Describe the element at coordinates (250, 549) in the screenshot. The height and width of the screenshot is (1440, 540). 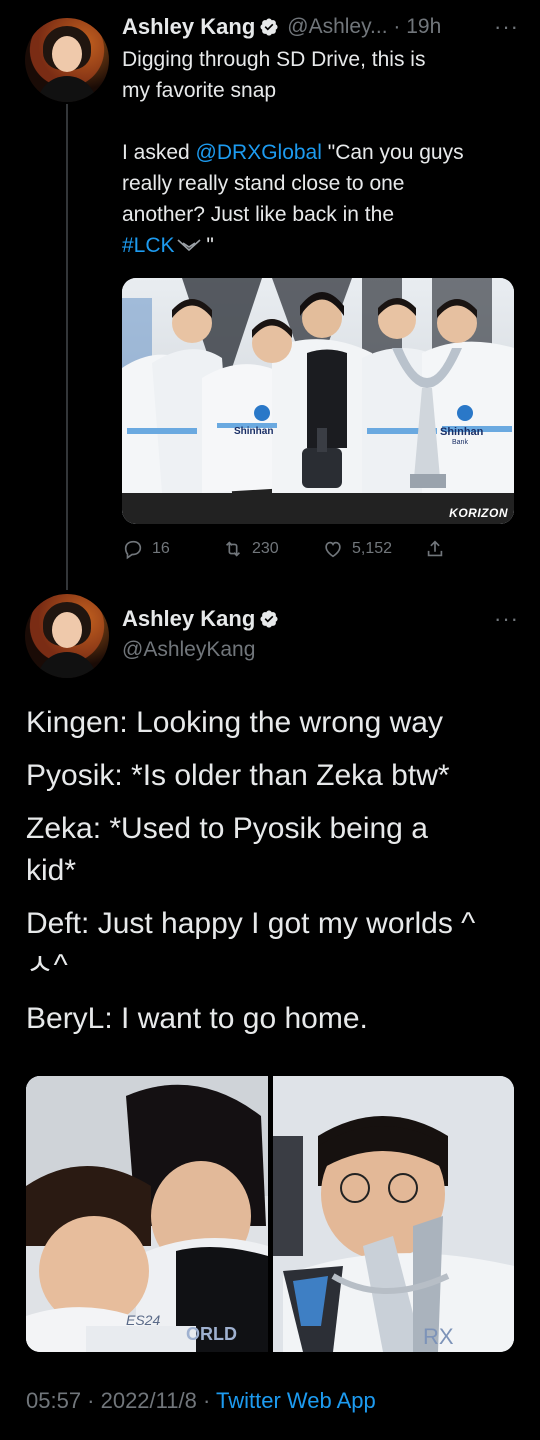
I see `retweet-button: 230` at that location.